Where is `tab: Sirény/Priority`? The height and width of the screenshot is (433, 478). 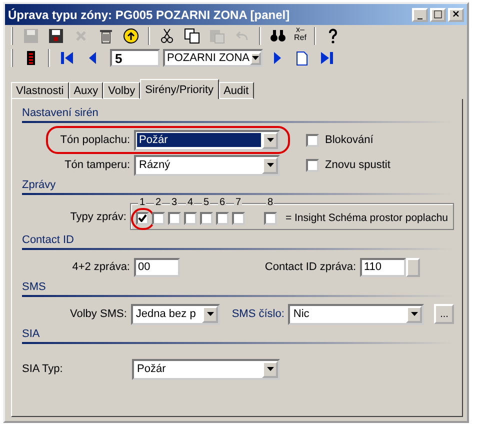 tab: Sirény/Priority is located at coordinates (179, 89).